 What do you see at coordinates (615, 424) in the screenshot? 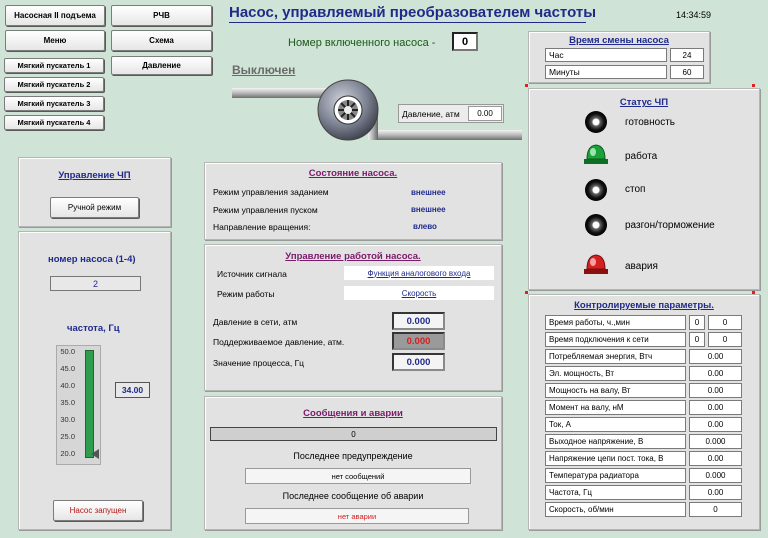
I see `param-label: Ток, А` at bounding box center [615, 424].